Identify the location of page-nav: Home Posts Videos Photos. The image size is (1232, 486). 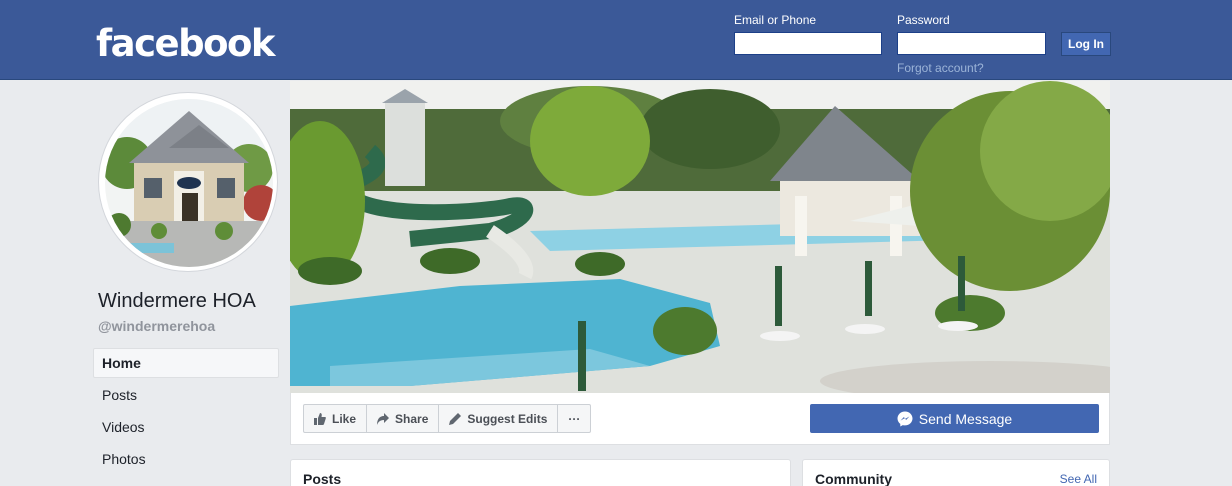
(186, 412).